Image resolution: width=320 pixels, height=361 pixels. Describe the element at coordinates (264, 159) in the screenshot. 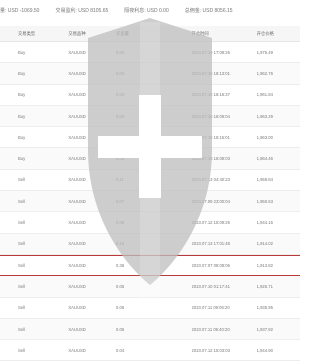

I see `cell-open-price: 1,964.46` at that location.